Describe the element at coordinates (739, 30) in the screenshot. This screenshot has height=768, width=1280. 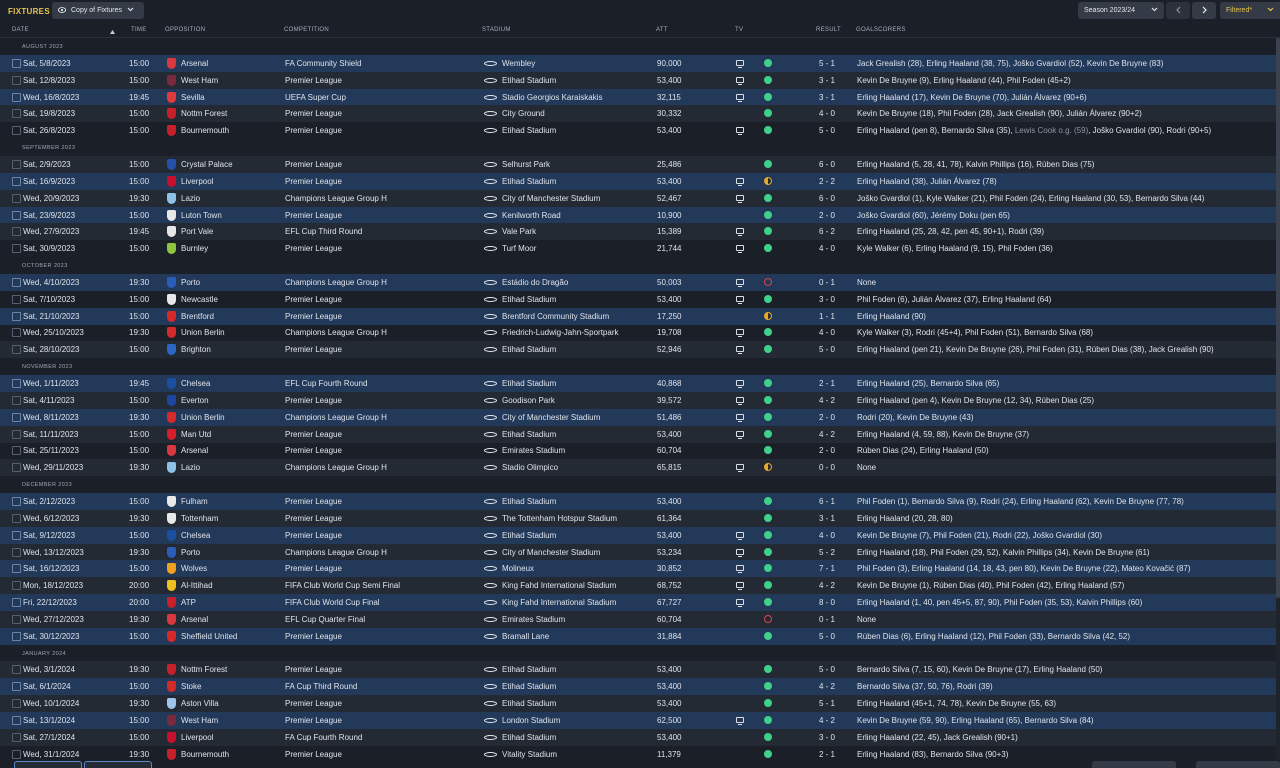
I see `column-header-tv: TV` at that location.